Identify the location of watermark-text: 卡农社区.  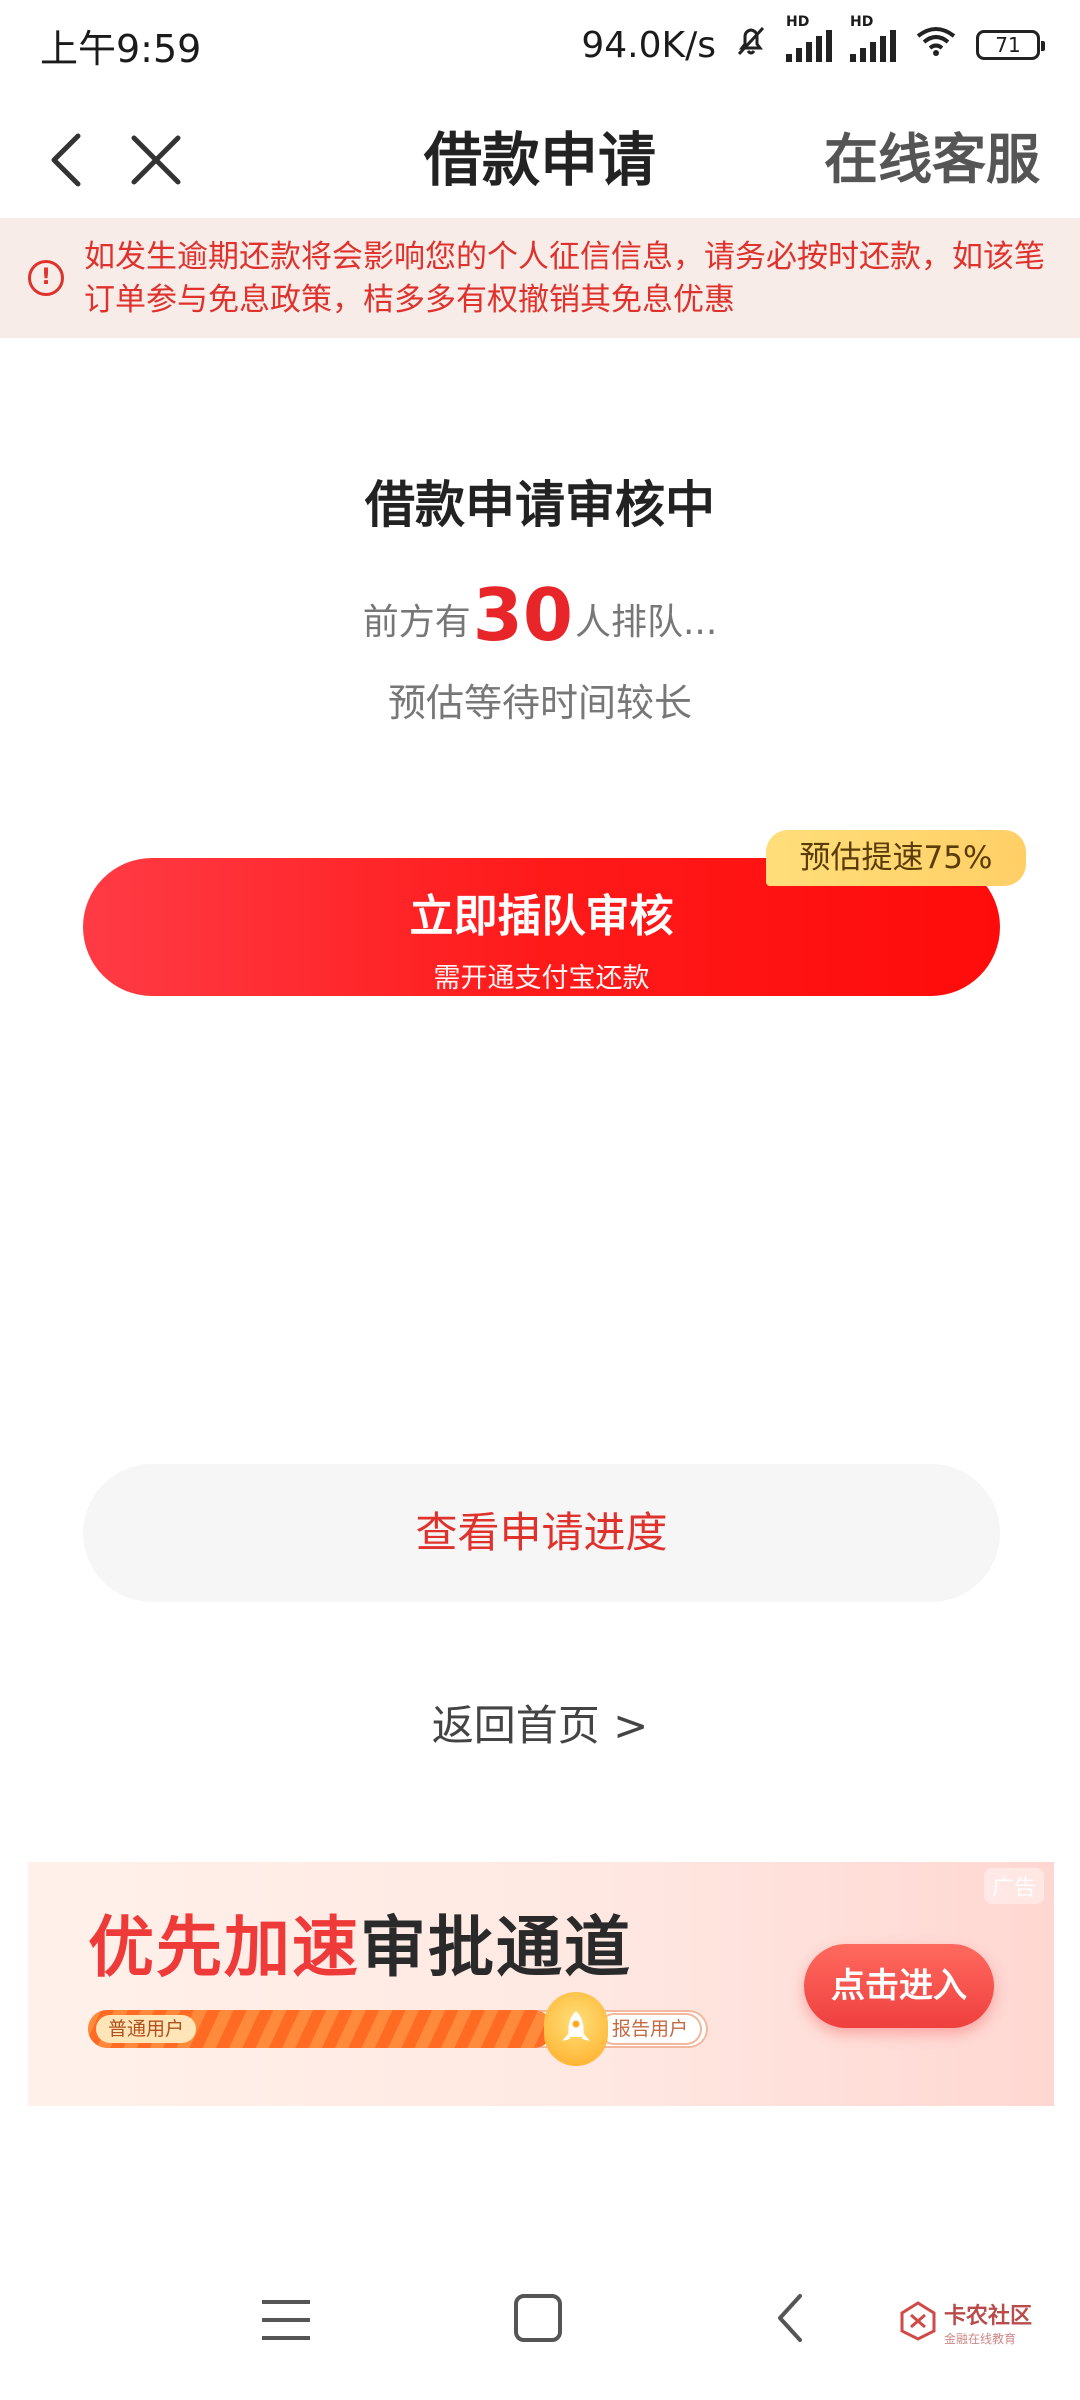
(988, 2316).